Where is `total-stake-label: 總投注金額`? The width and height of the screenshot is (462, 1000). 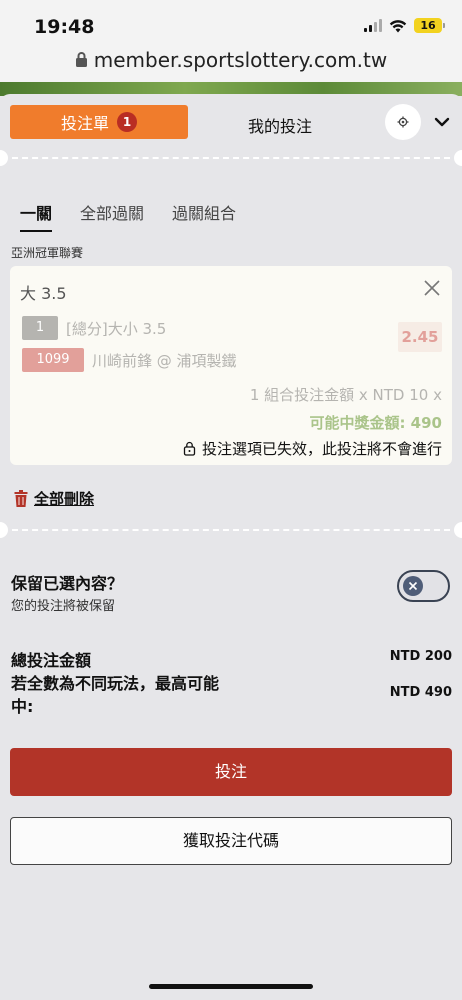 total-stake-label: 總投注金額 is located at coordinates (51, 660).